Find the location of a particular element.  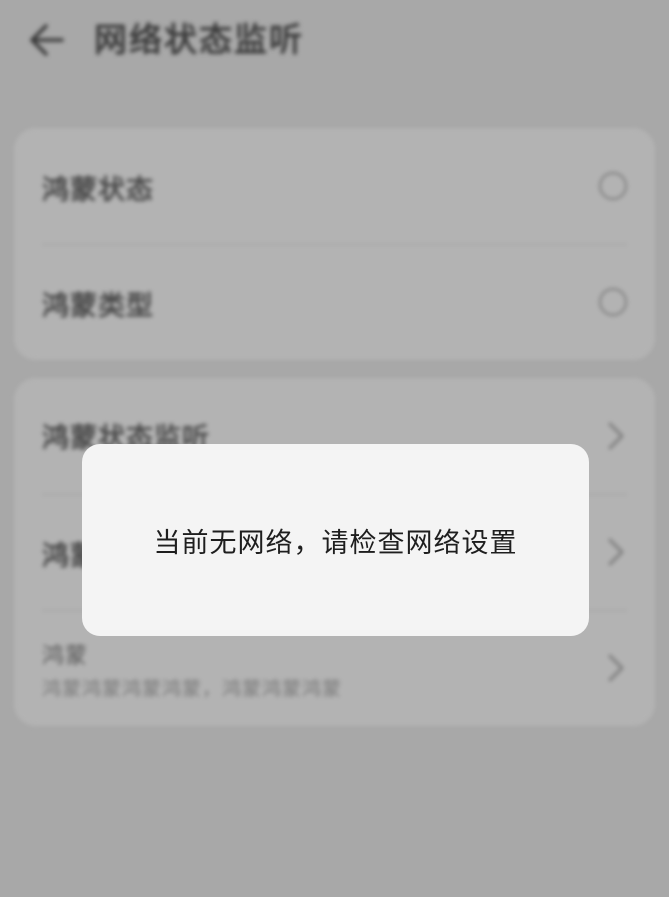

header: 网络状态监听 is located at coordinates (334, 40).